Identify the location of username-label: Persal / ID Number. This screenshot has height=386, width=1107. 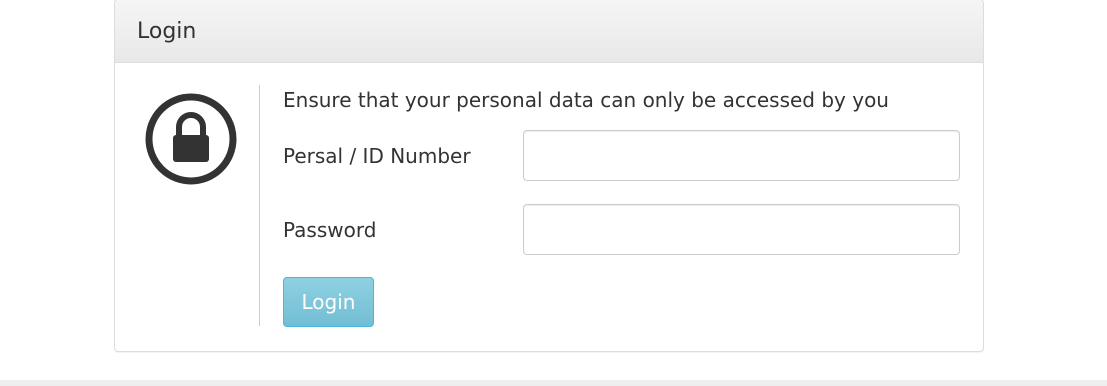
(377, 156).